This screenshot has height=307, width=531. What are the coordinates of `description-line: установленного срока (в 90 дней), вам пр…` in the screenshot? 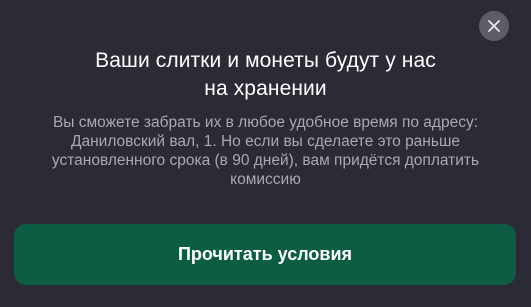 It's located at (265, 160).